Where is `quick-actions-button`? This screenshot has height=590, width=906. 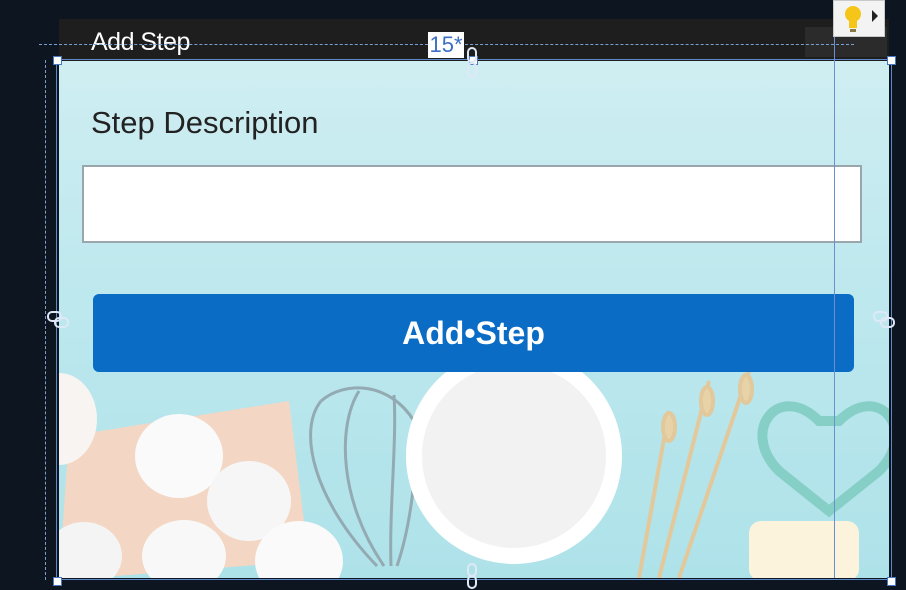 quick-actions-button is located at coordinates (859, 18).